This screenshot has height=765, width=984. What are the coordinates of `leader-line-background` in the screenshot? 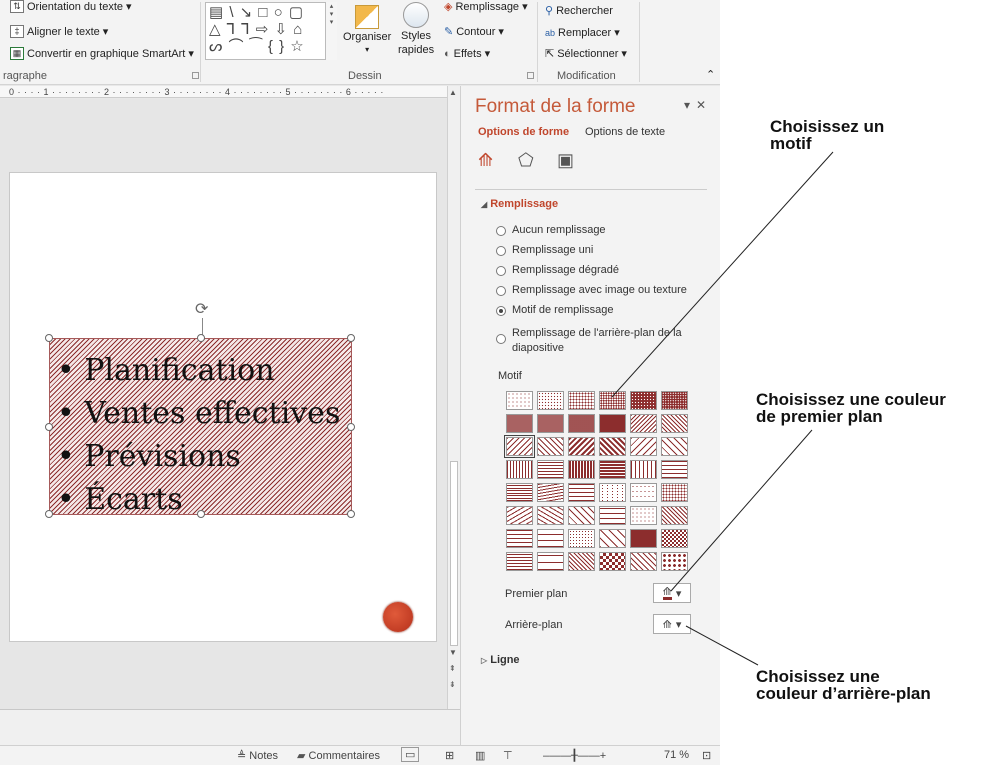 It's located at (722, 645).